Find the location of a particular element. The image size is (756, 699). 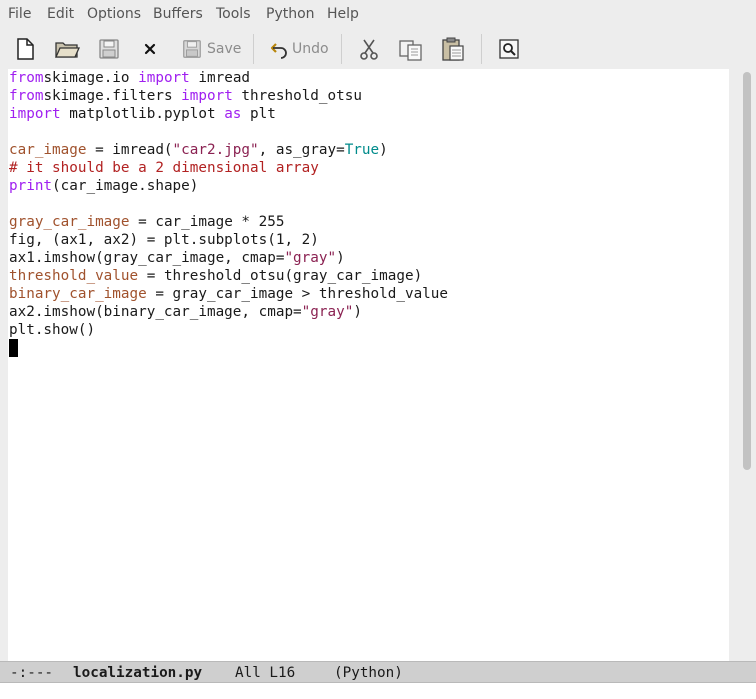

save-label: Save is located at coordinates (224, 49).